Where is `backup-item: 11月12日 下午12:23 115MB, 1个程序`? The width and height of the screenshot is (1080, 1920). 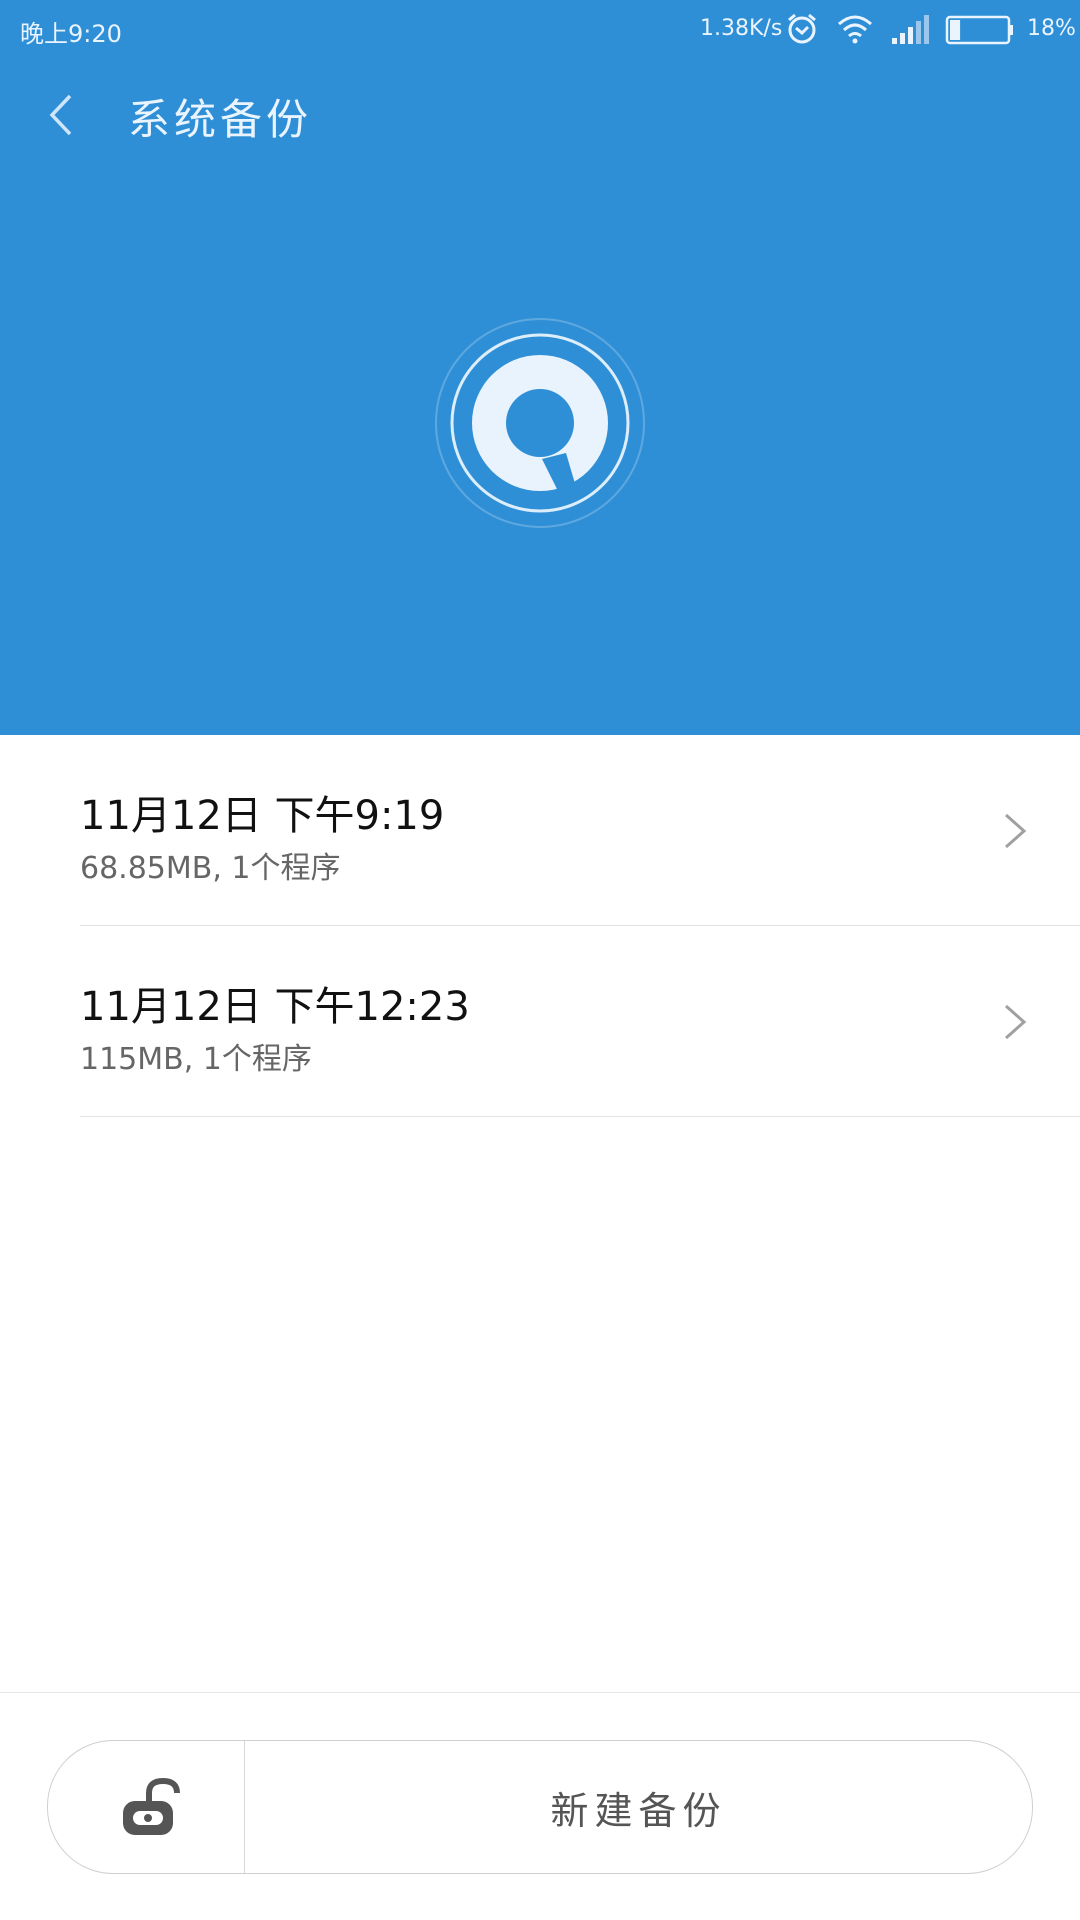 backup-item: 11月12日 下午12:23 115MB, 1个程序 is located at coordinates (580, 1021).